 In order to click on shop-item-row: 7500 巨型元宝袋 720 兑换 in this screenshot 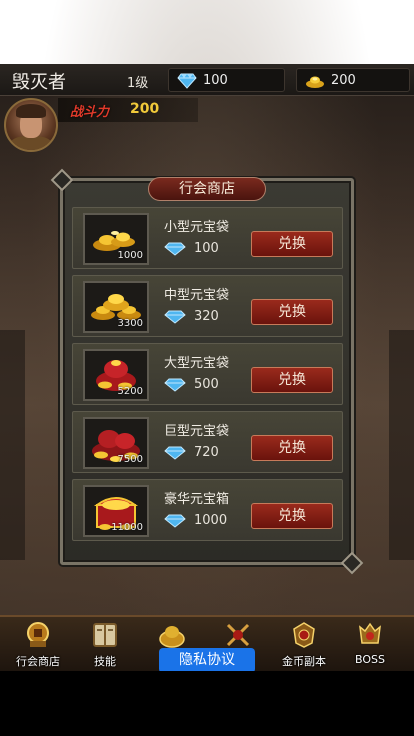, I will do `click(207, 442)`.